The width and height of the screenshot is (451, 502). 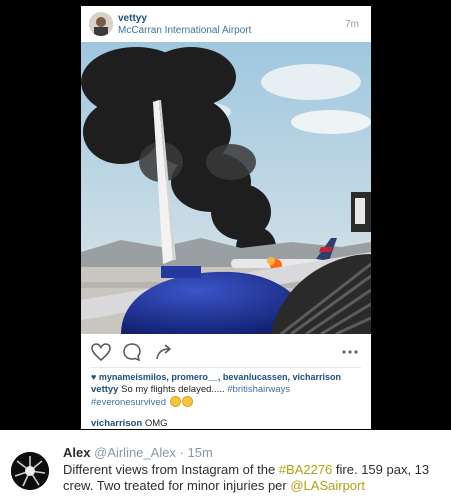 What do you see at coordinates (327, 485) in the screenshot?
I see `tweet-mention-link: @LASairport` at bounding box center [327, 485].